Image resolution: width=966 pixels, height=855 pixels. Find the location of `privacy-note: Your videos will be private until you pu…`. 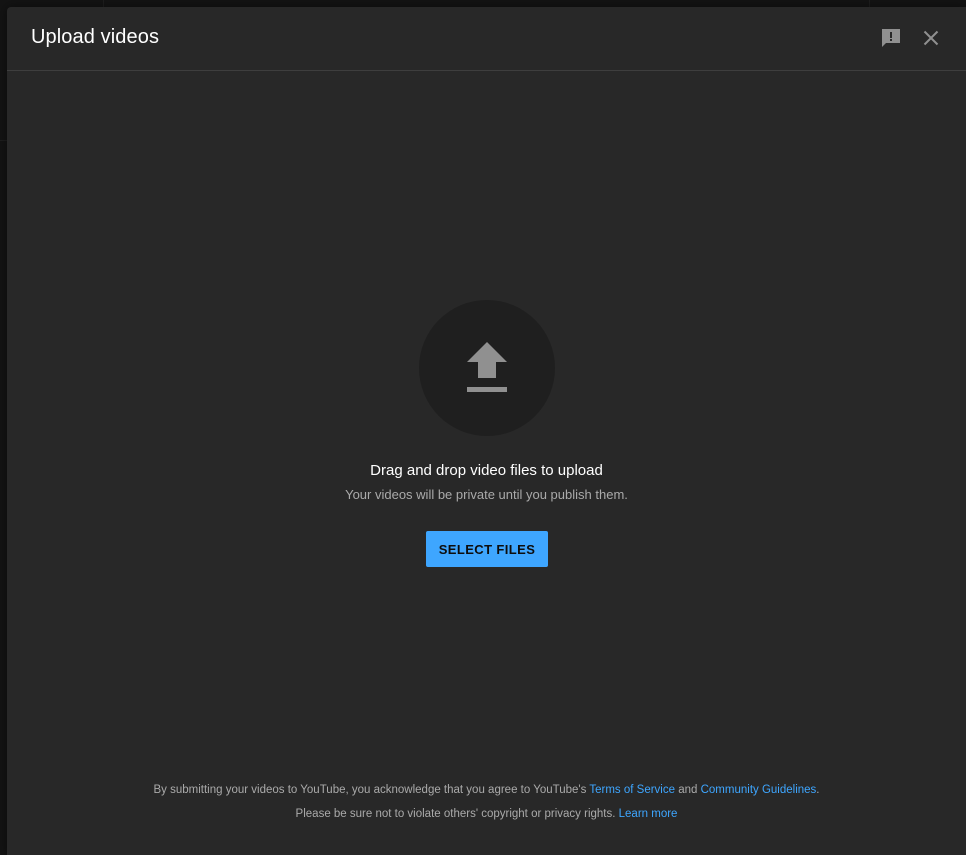

privacy-note: Your videos will be private until you pu… is located at coordinates (486, 494).